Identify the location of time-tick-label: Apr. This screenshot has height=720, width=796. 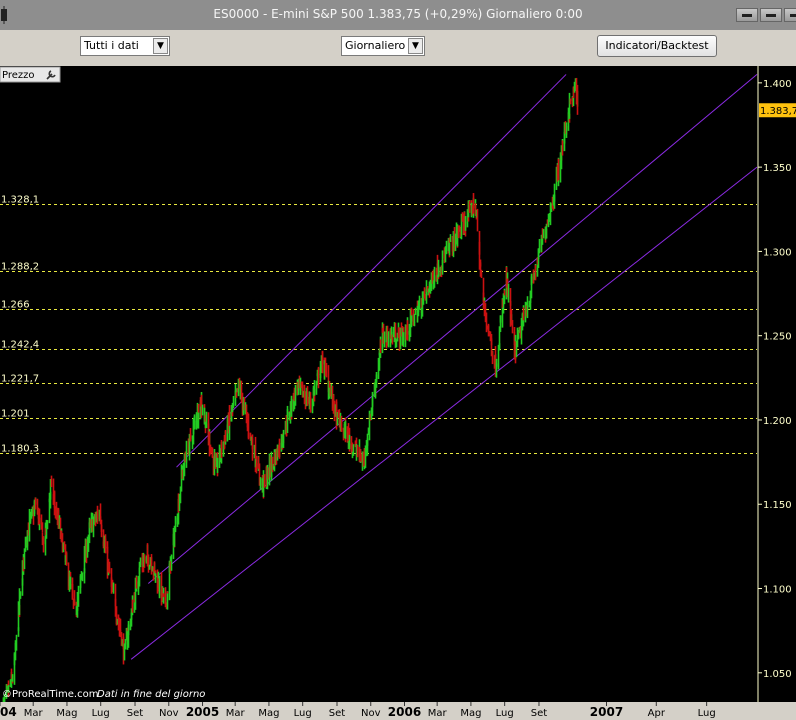
(657, 713).